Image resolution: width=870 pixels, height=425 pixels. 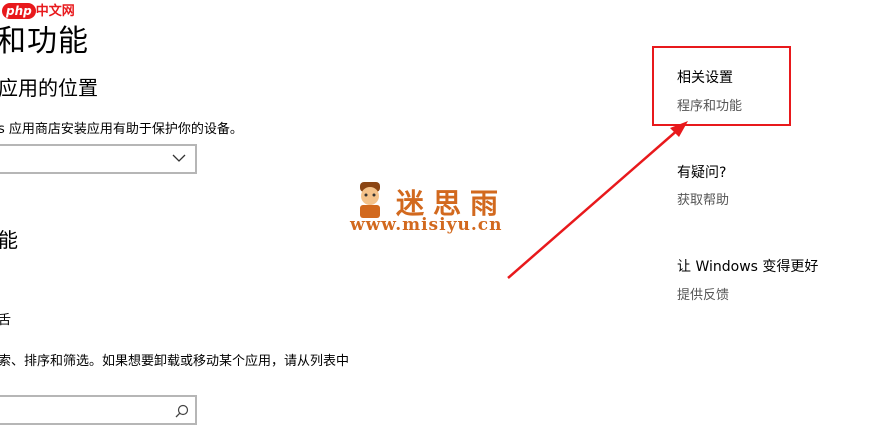 What do you see at coordinates (426, 225) in the screenshot?
I see `site-url-watermark: www.misiyu.cn` at bounding box center [426, 225].